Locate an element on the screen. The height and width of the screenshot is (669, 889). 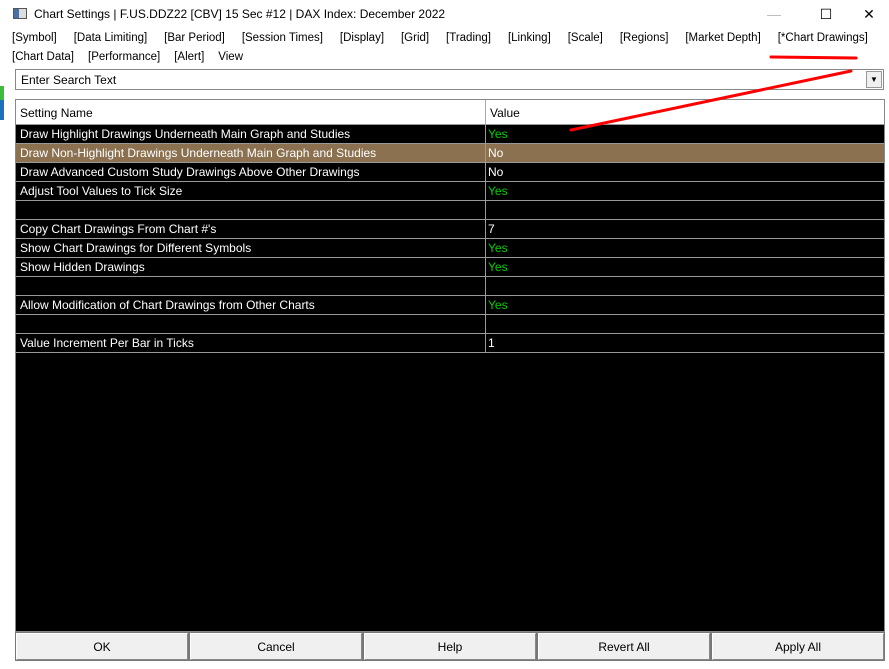
menu-tab: [Symbol] is located at coordinates (34, 38).